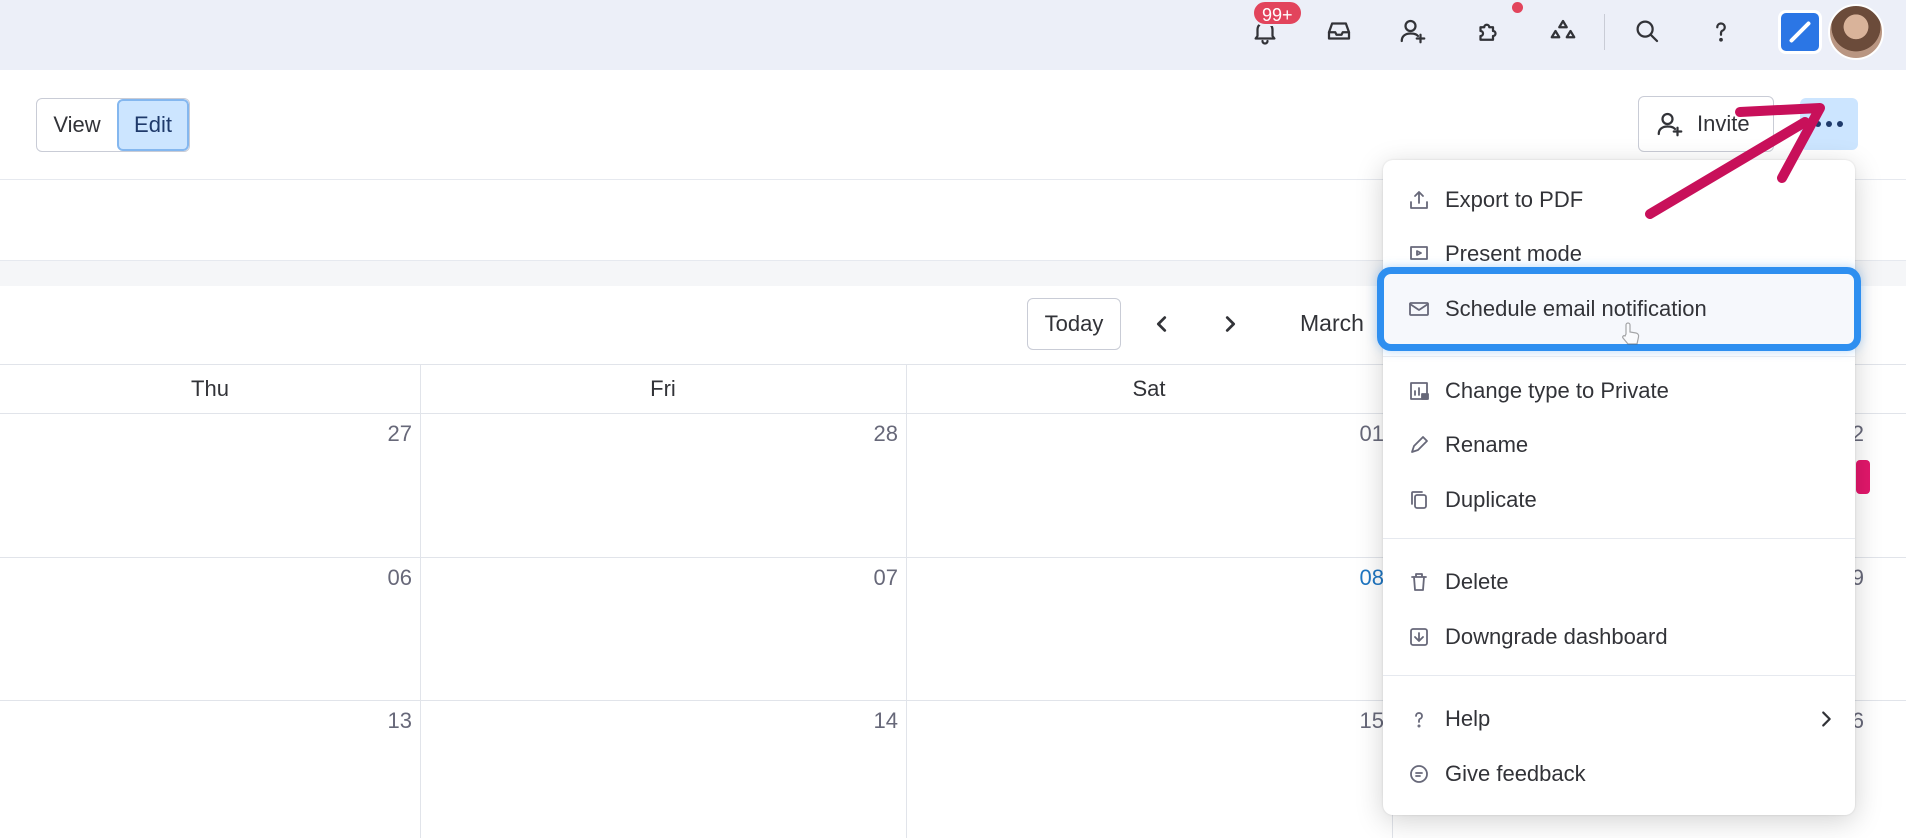 The height and width of the screenshot is (838, 1906). What do you see at coordinates (1622, 500) in the screenshot?
I see `menu-item-duplicate: Duplicate` at bounding box center [1622, 500].